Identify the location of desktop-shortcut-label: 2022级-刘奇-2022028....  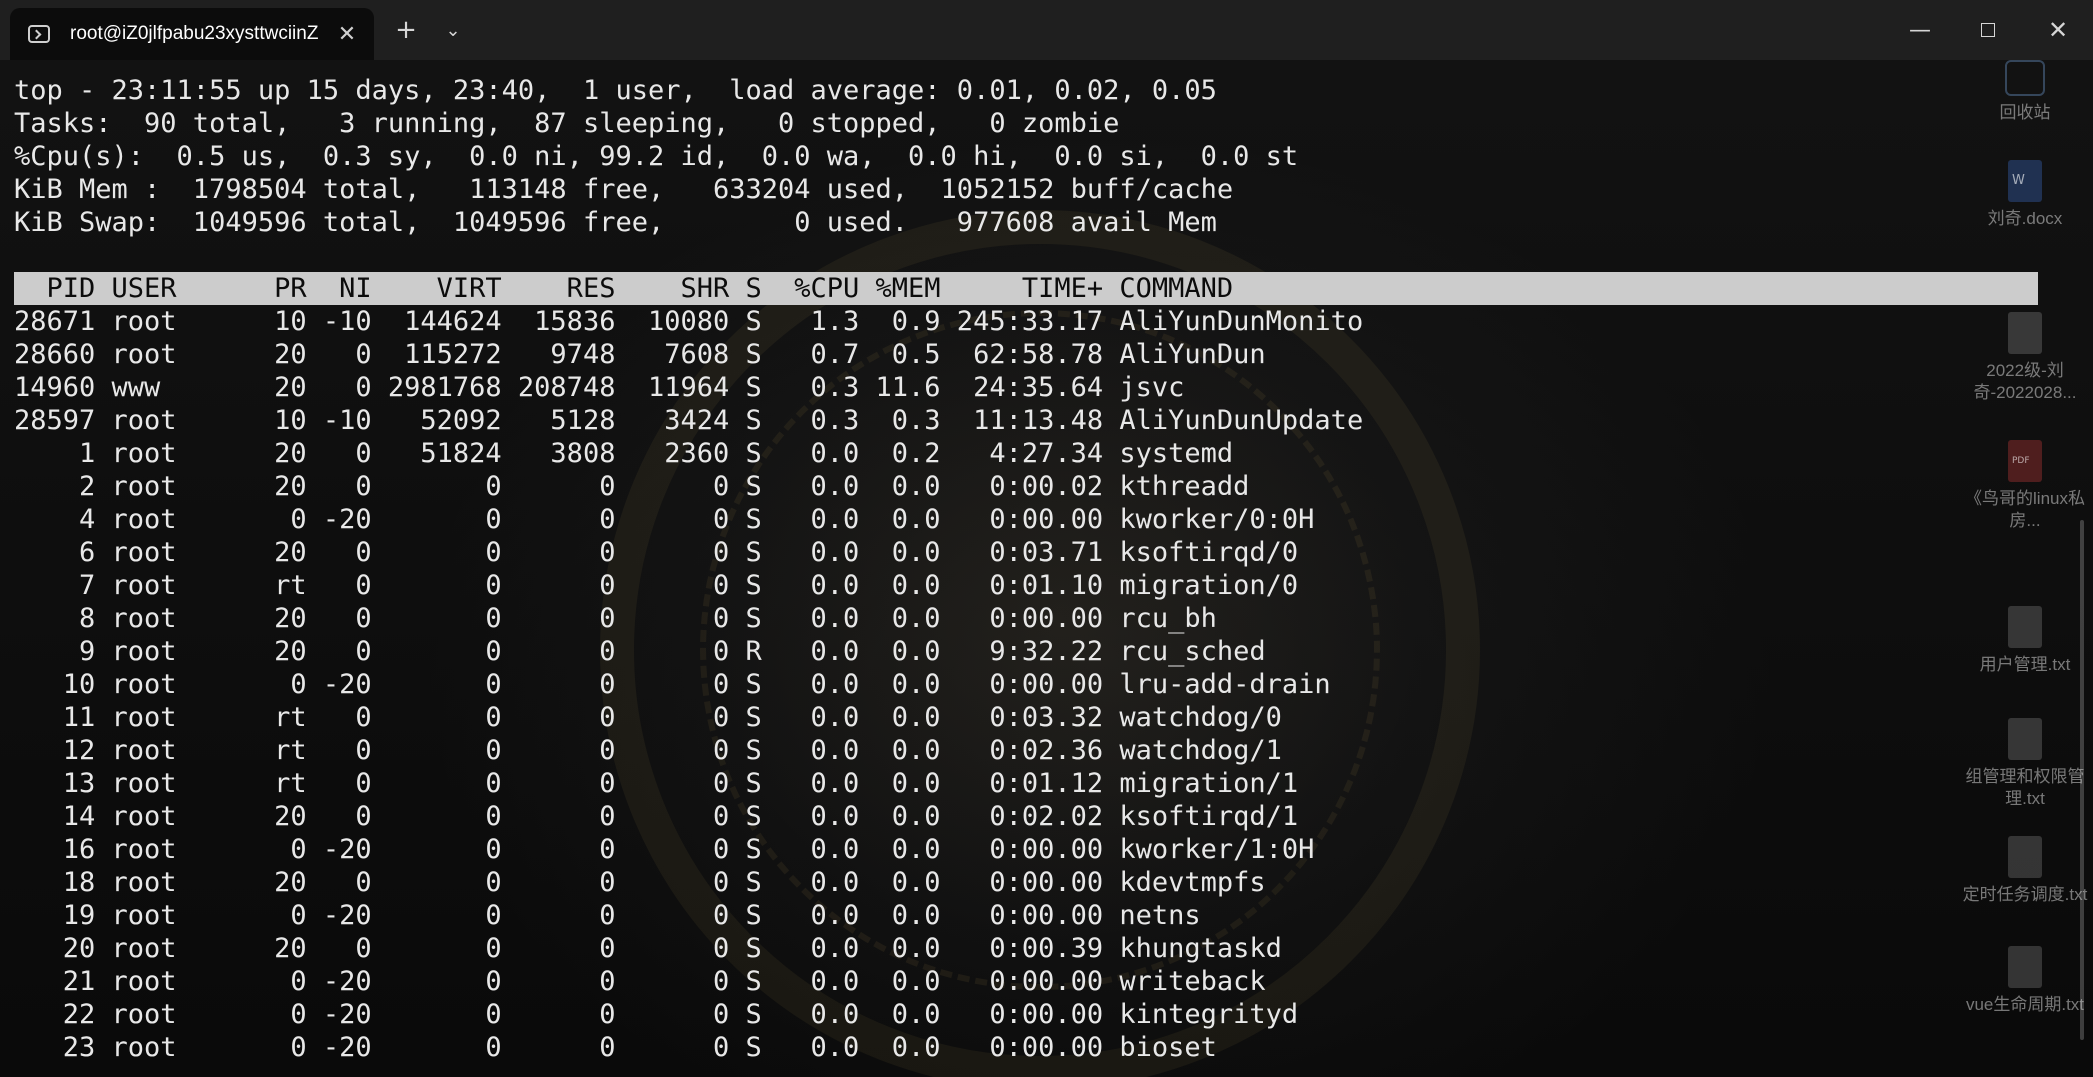
(2025, 381).